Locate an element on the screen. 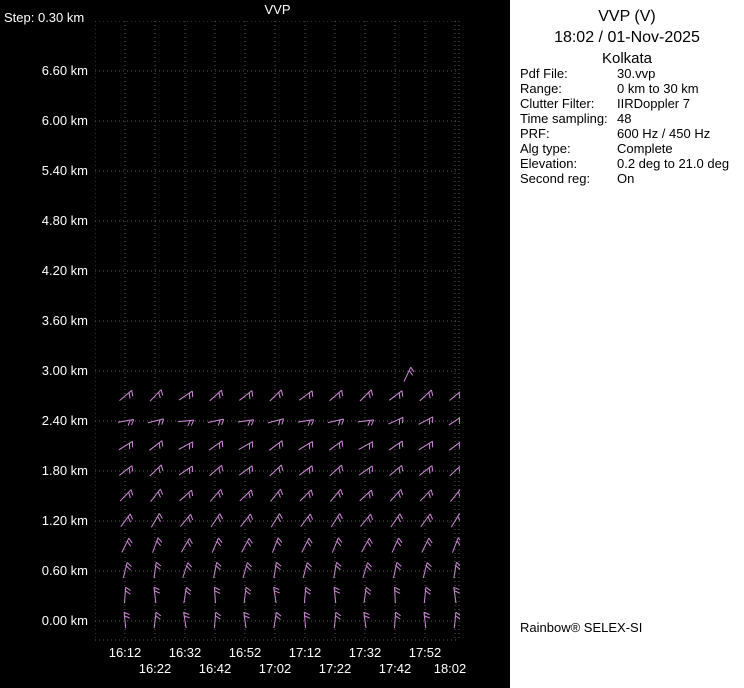 The width and height of the screenshot is (744, 688). param-label: Second reg: is located at coordinates (555, 178).